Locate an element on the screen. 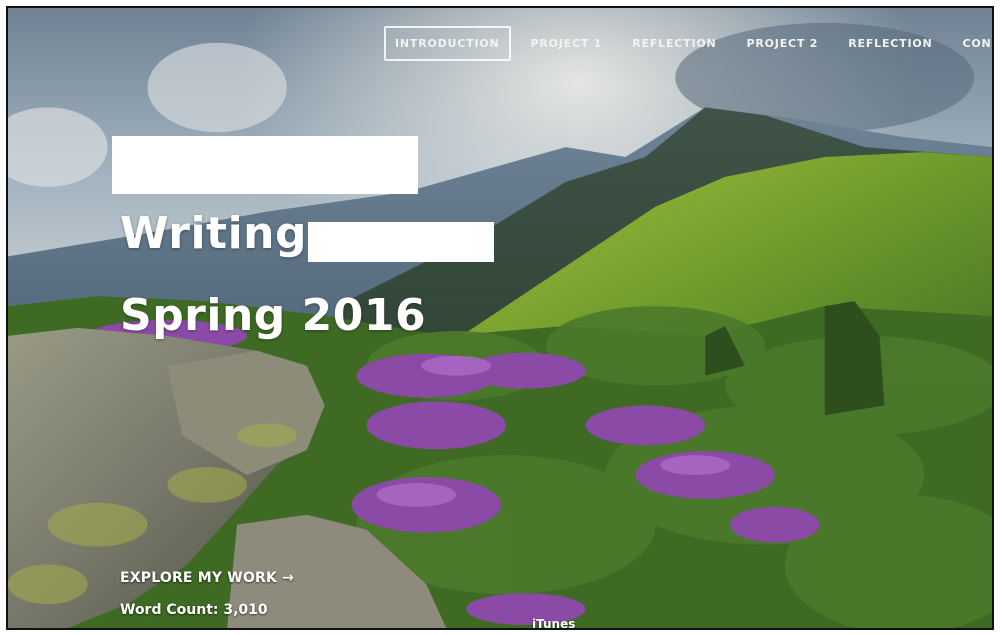 This screenshot has height=635, width=1002. nav-item-conclusion: CONCLUSION is located at coordinates (972, 43).